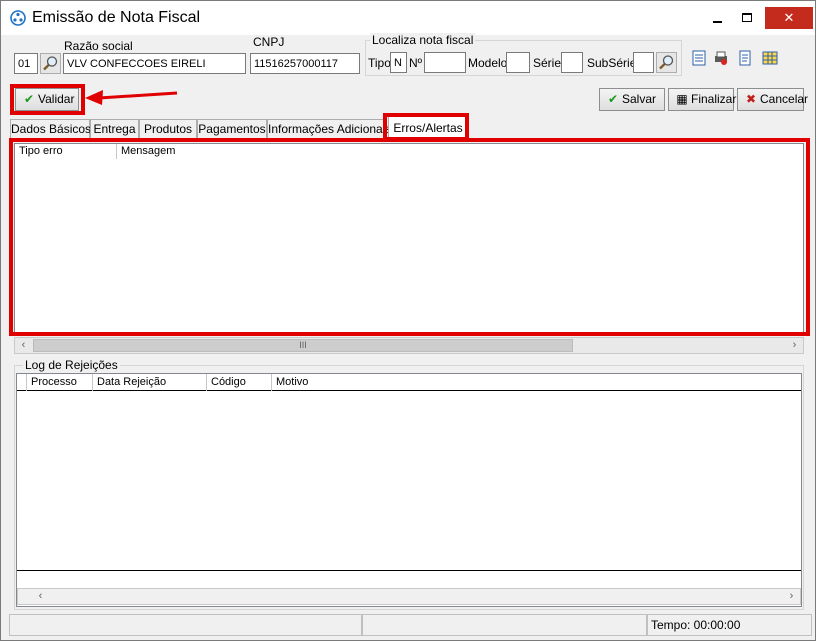 This screenshot has width=816, height=641. What do you see at coordinates (114, 129) in the screenshot?
I see `tab-entrega: Entrega` at bounding box center [114, 129].